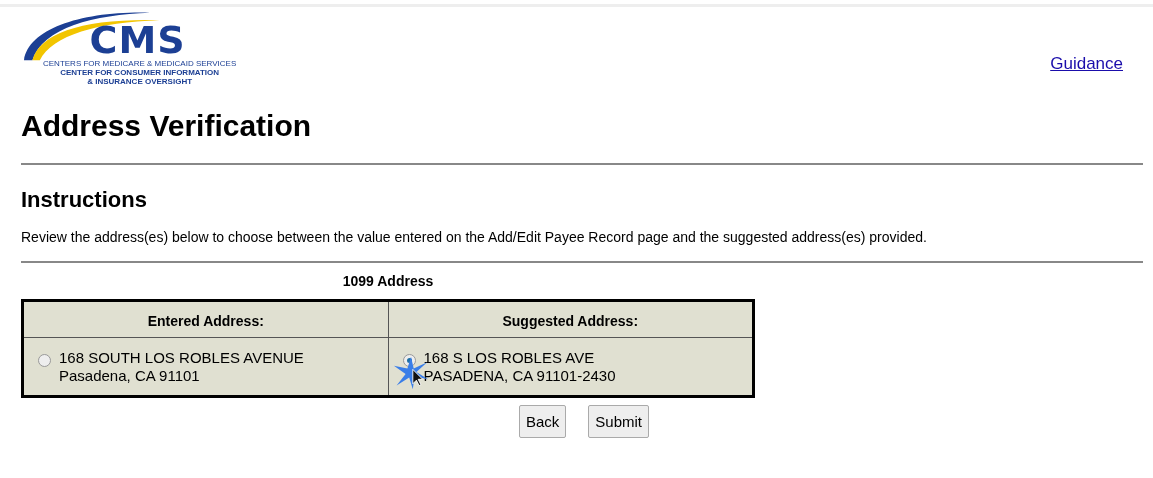 The image size is (1153, 478). What do you see at coordinates (44, 360) in the screenshot?
I see `radio-button` at bounding box center [44, 360].